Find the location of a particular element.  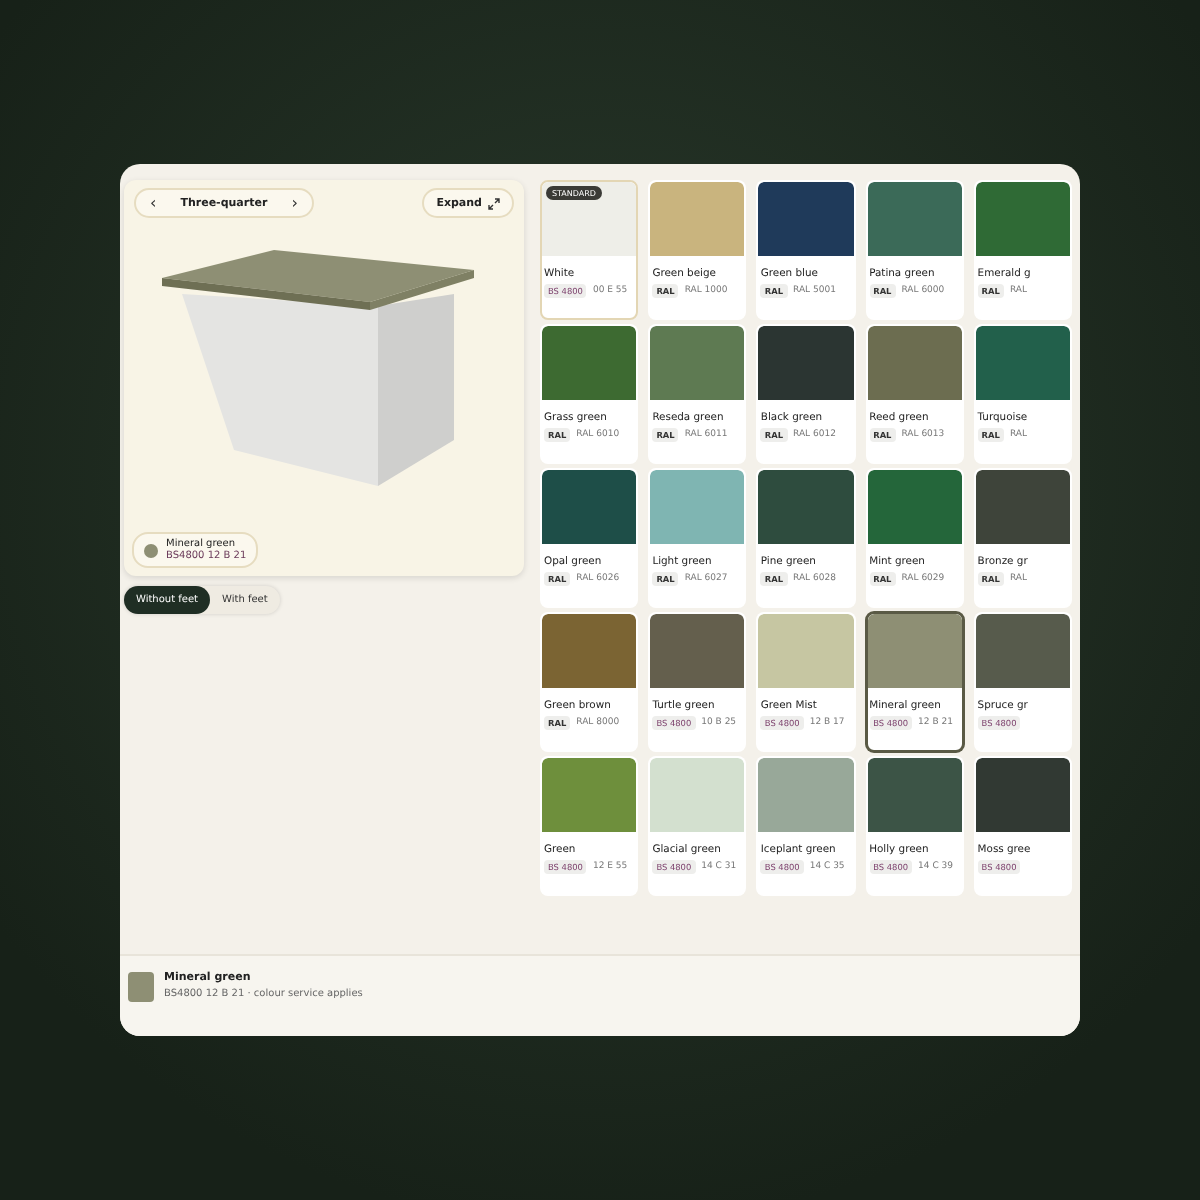

expand-icon is located at coordinates (494, 203).